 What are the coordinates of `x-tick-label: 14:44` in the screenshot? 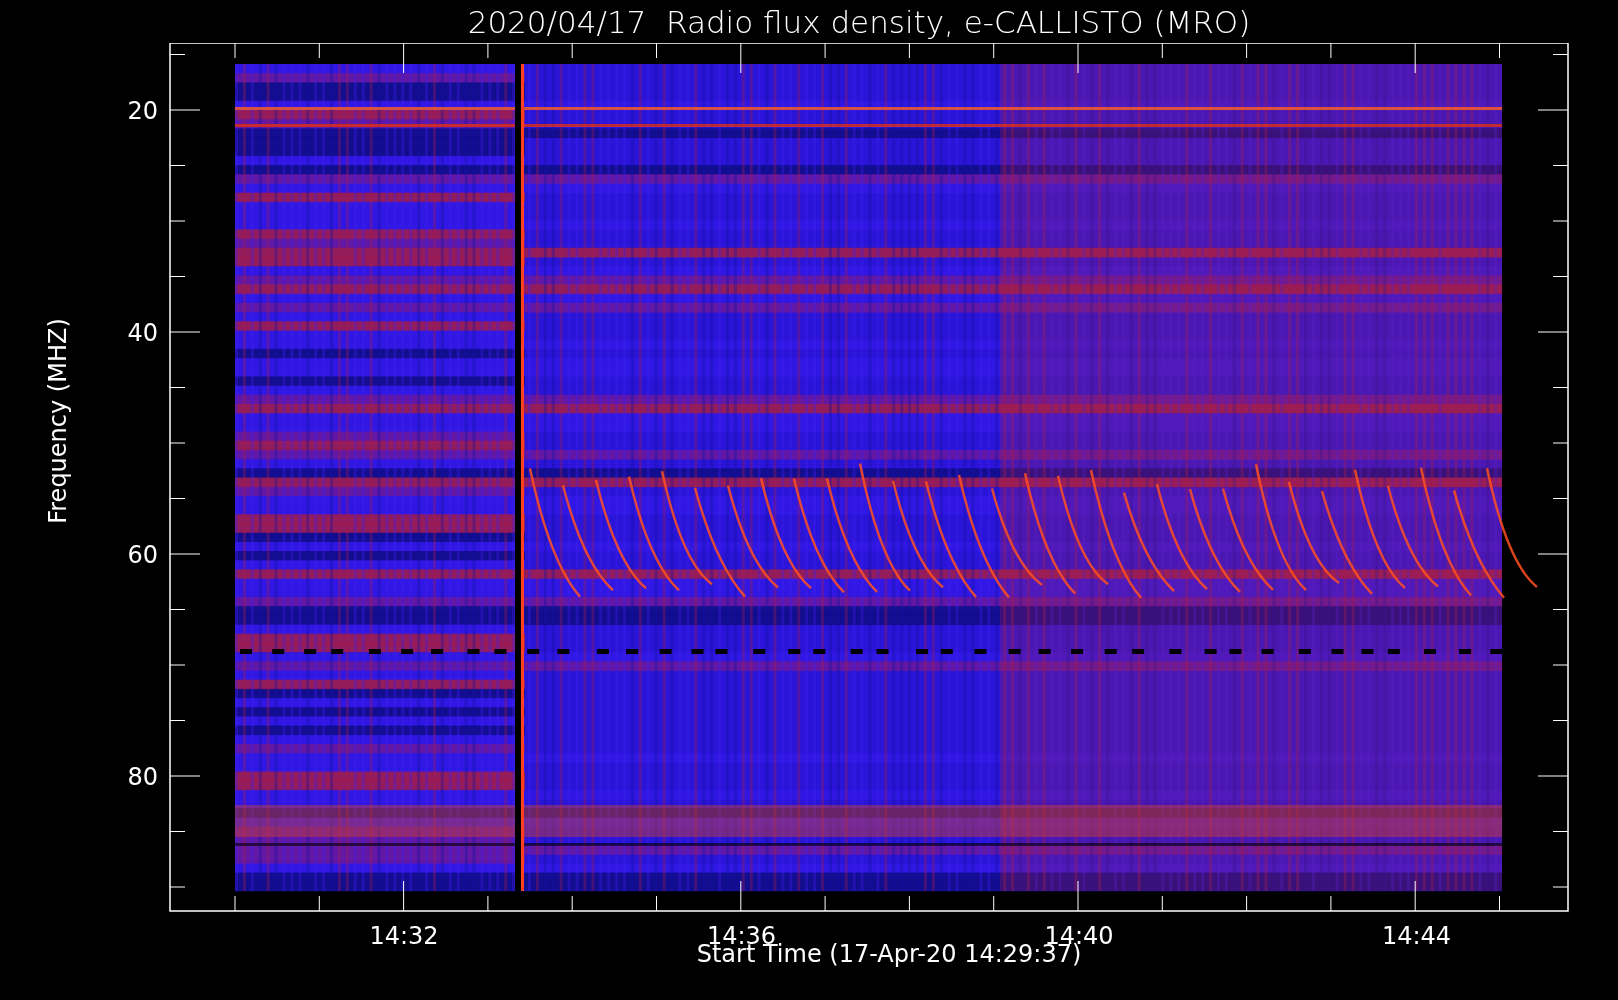 It's located at (1416, 935).